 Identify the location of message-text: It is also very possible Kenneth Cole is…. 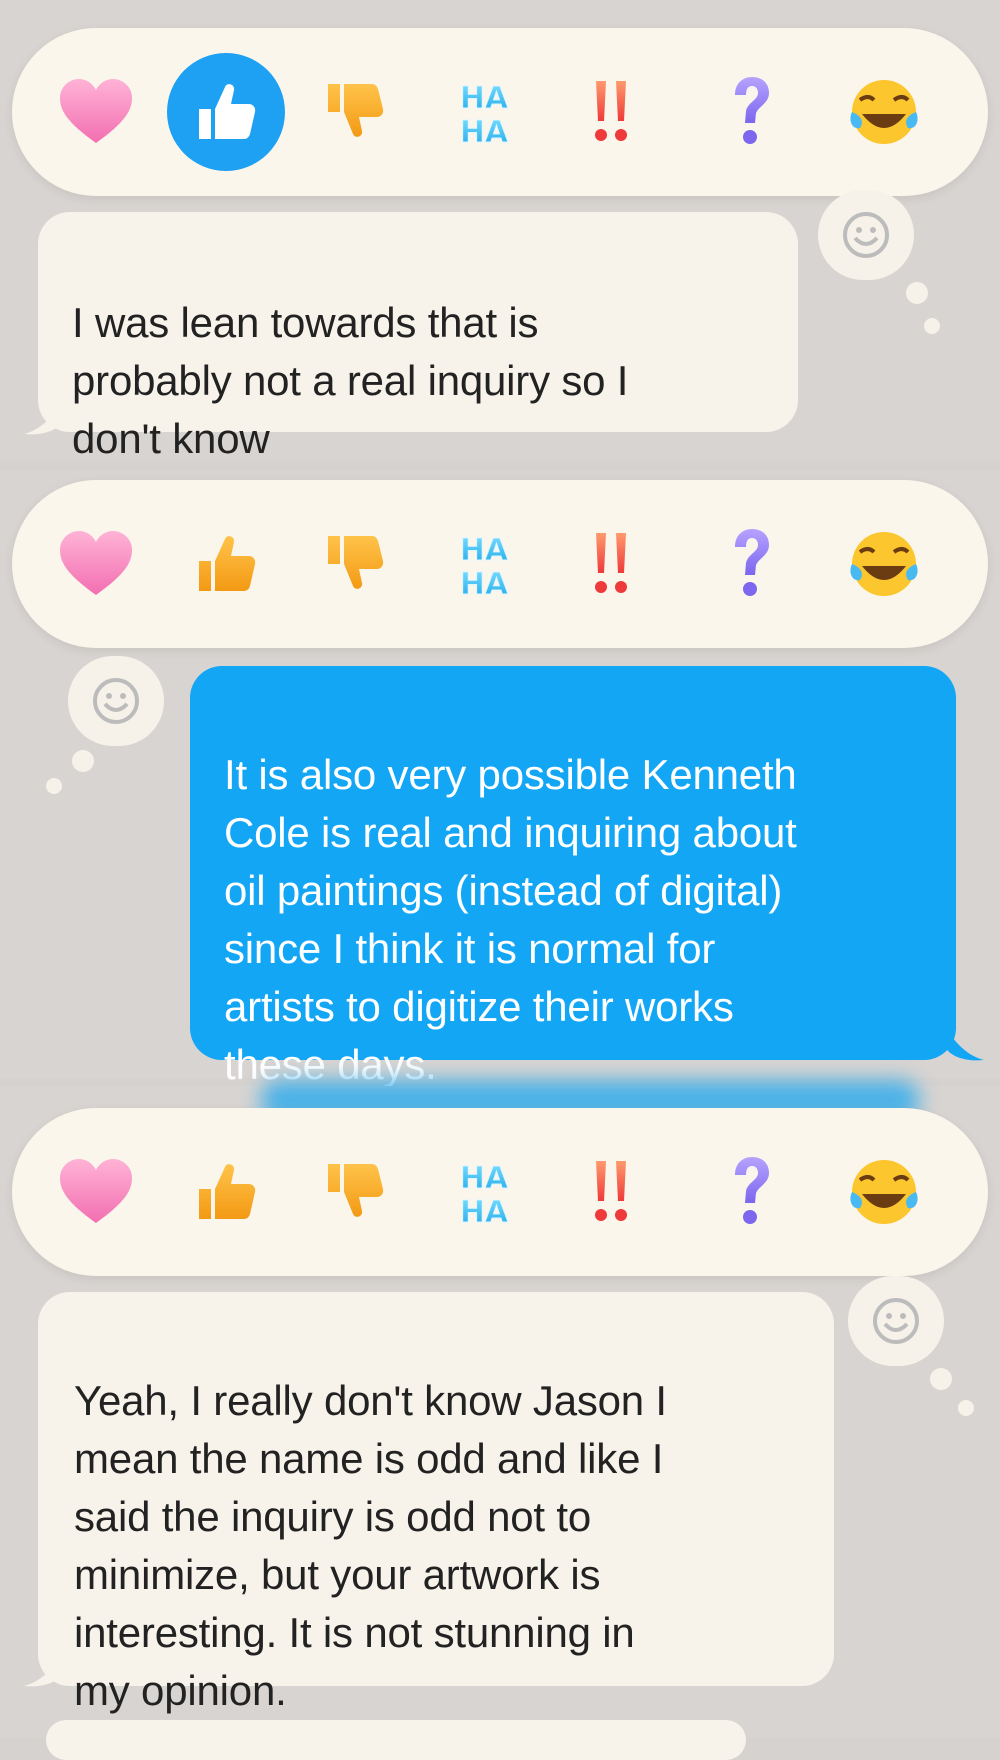
(510, 919).